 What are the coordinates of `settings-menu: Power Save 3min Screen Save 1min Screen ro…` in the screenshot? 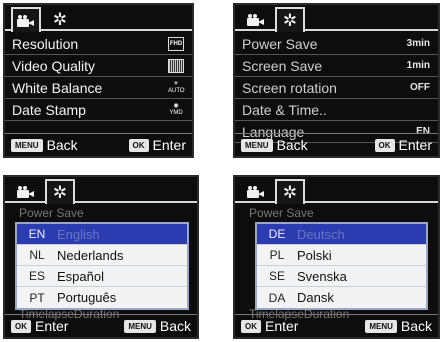 It's located at (336, 88).